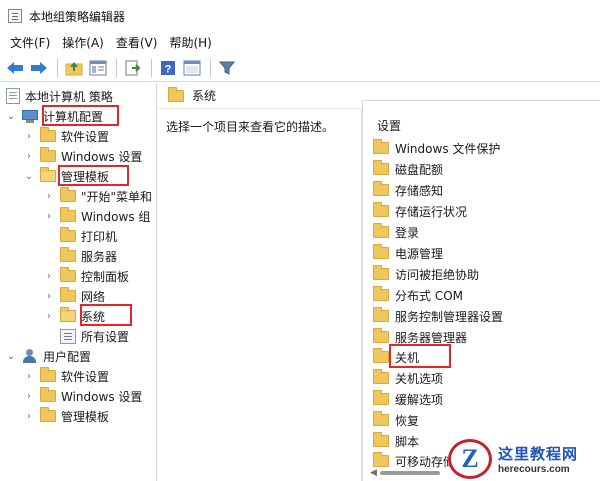 This screenshot has width=600, height=481. I want to click on watermark-url: herecours.com, so click(534, 469).